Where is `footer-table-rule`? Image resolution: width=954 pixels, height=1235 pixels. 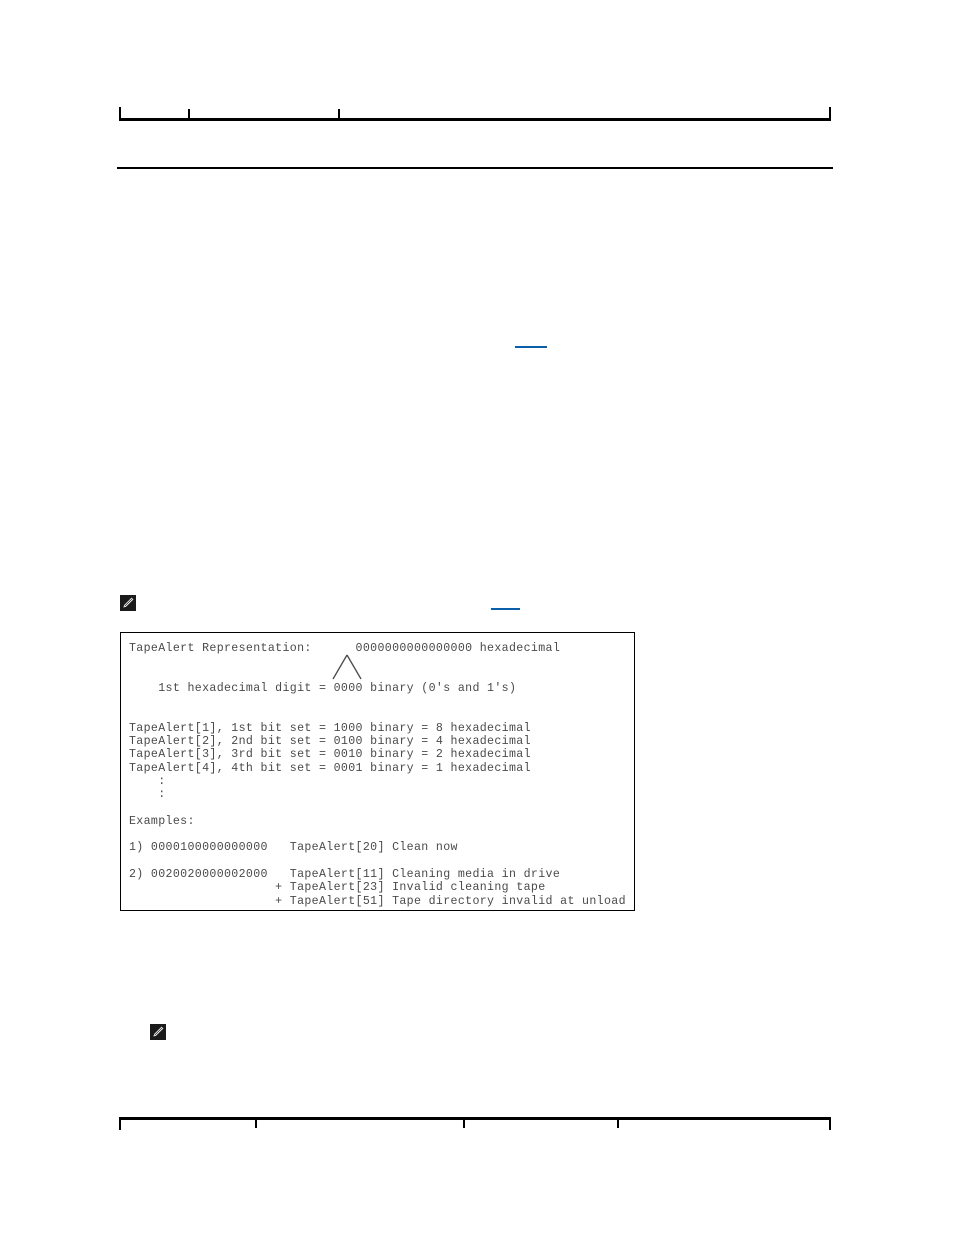
footer-table-rule is located at coordinates (475, 1123).